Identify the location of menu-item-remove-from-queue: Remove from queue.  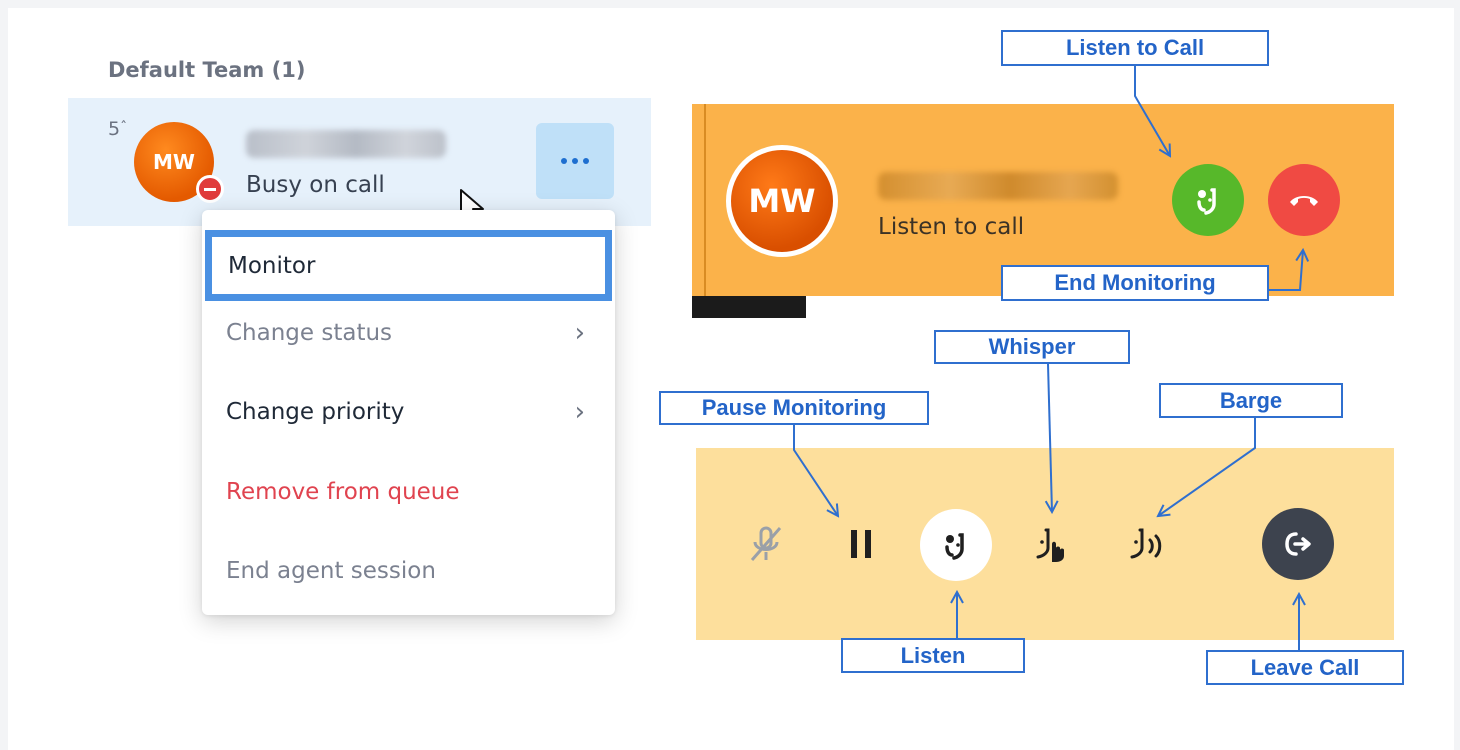
(408, 492).